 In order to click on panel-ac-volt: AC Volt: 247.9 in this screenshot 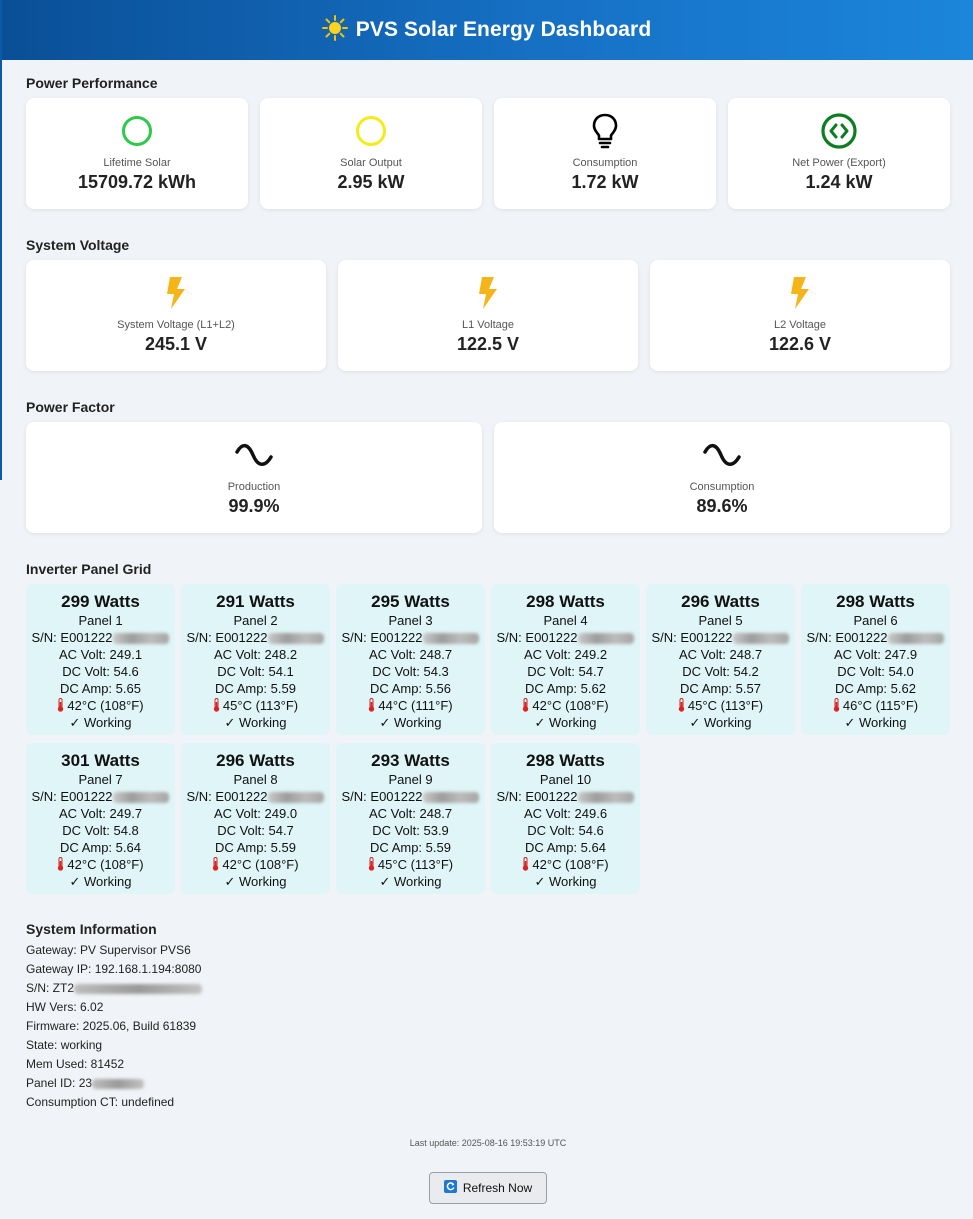, I will do `click(875, 654)`.